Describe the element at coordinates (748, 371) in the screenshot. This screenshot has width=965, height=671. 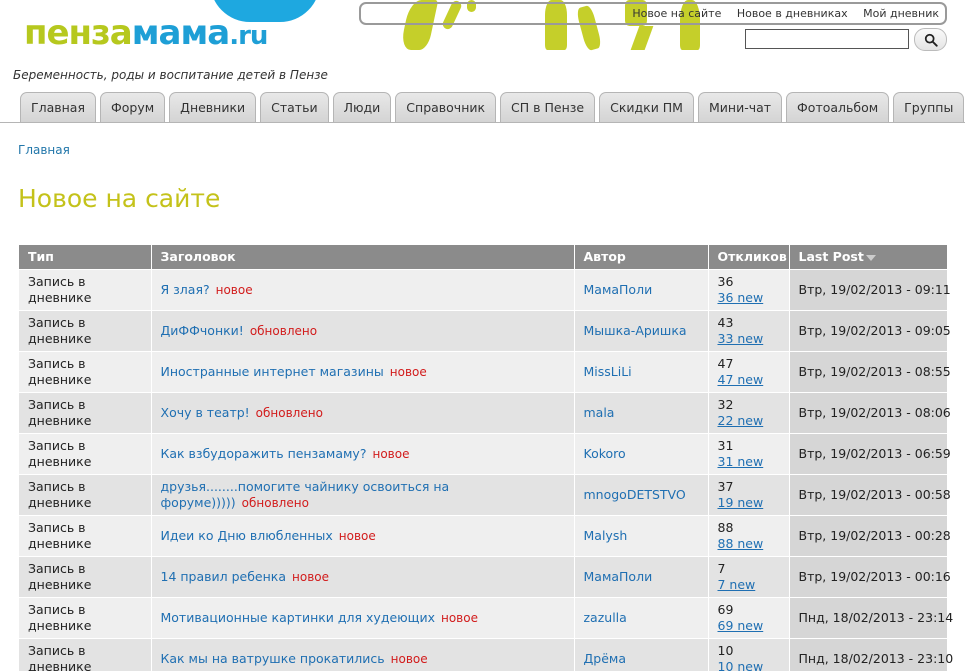
I see `cell-replies: 47 47 new` at that location.